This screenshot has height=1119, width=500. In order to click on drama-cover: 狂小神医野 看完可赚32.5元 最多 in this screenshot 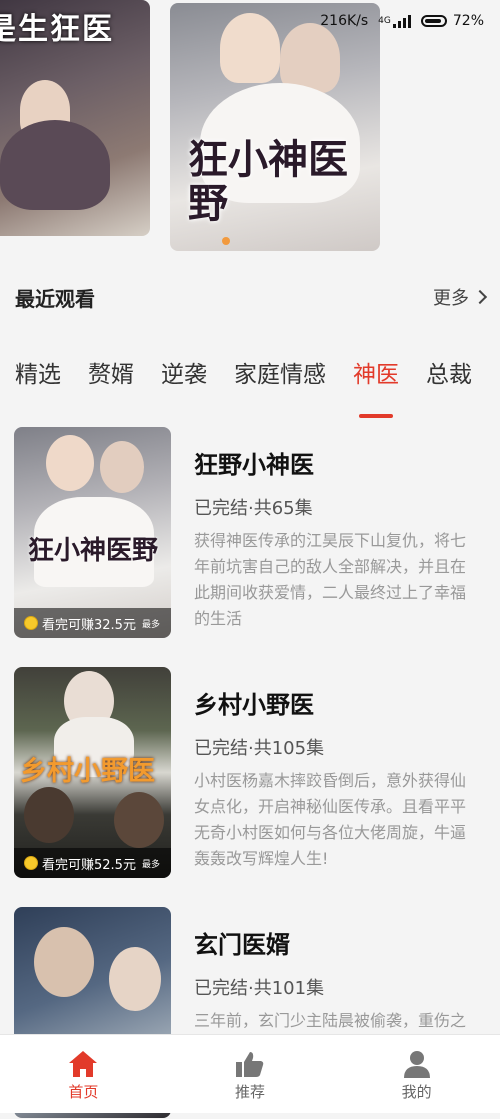, I will do `click(92, 532)`.